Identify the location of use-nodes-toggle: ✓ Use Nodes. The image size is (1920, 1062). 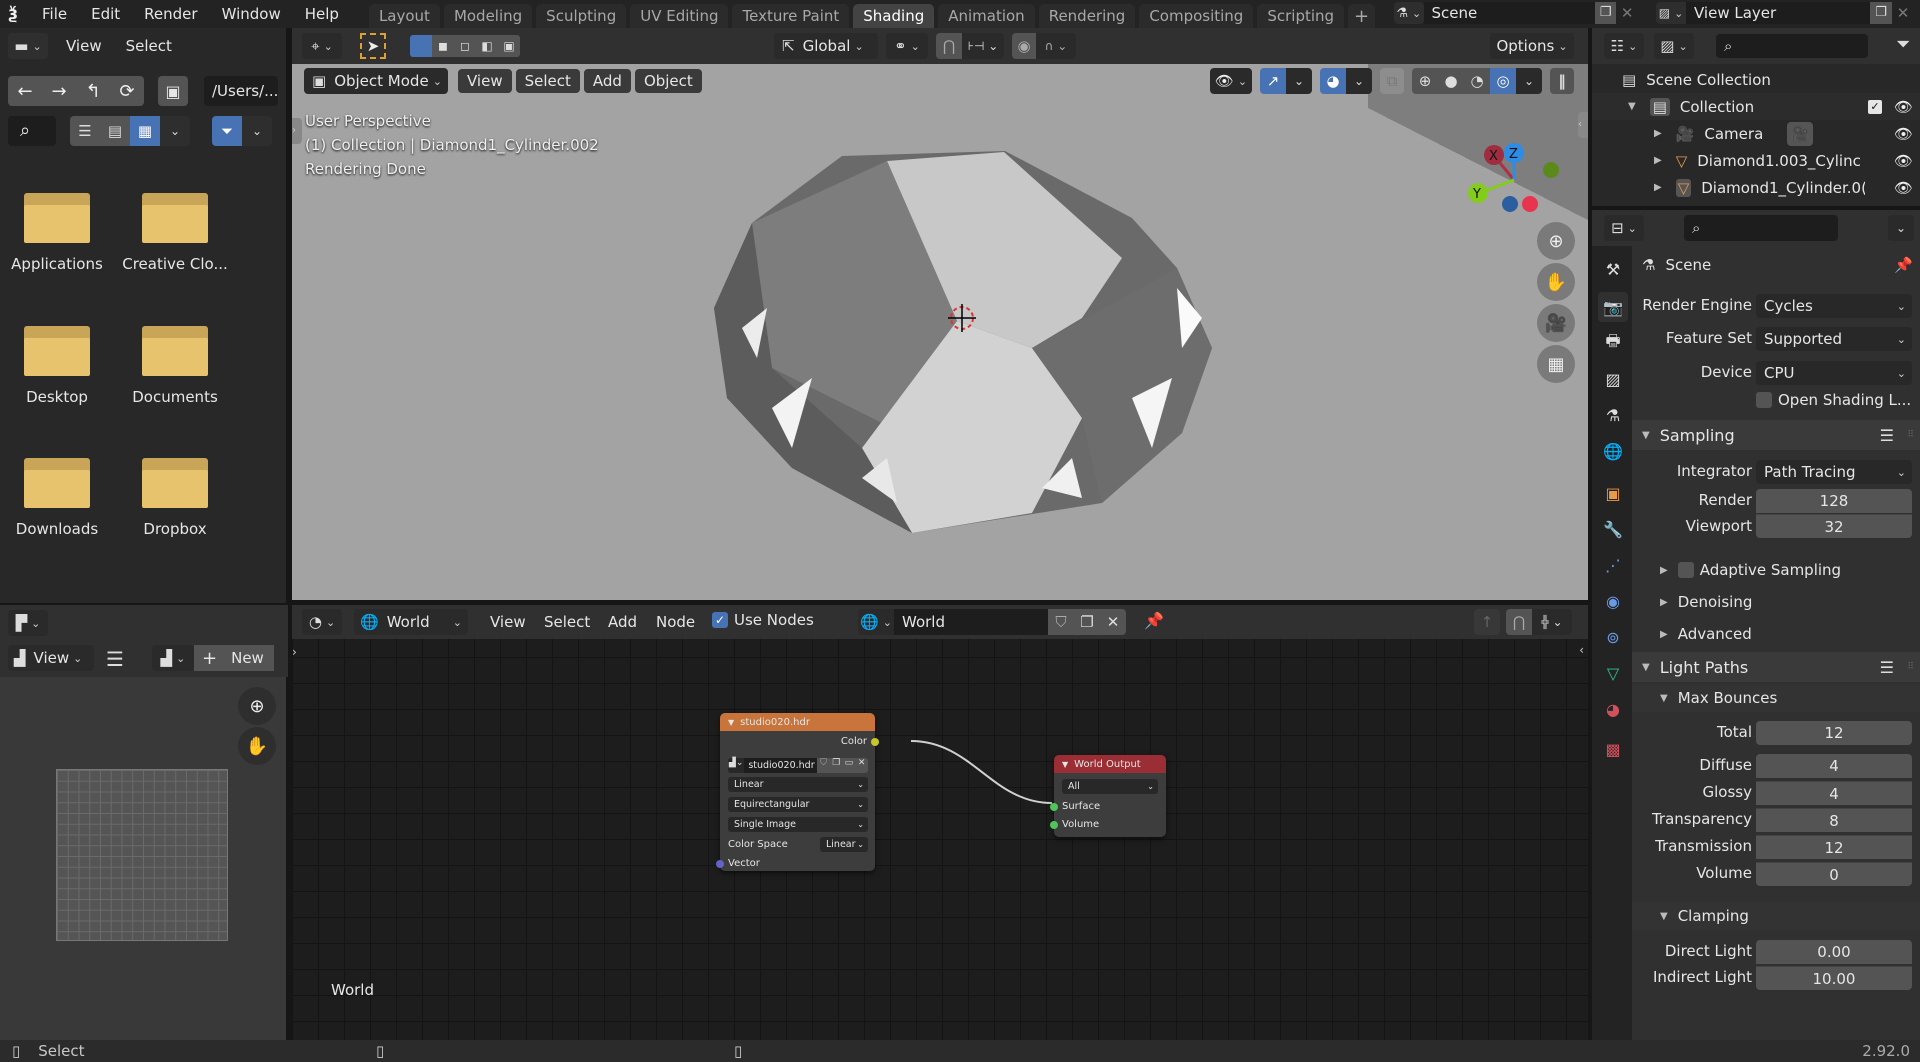
(763, 620).